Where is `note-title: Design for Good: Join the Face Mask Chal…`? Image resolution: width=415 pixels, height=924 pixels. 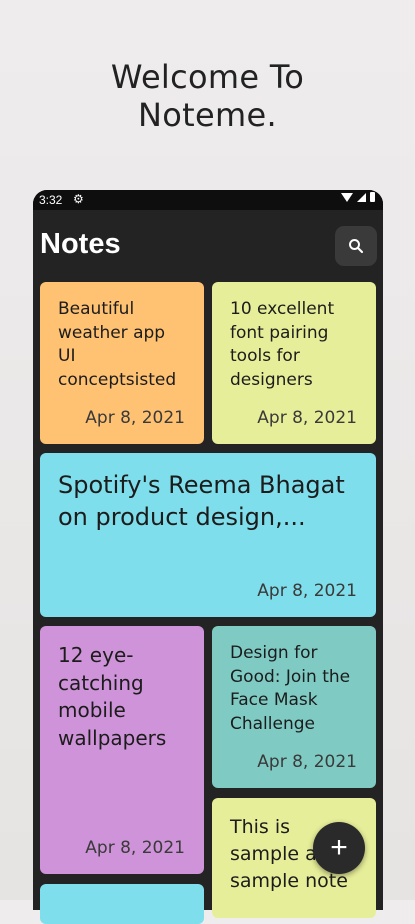 note-title: Design for Good: Join the Face Mask Chal… is located at coordinates (290, 688).